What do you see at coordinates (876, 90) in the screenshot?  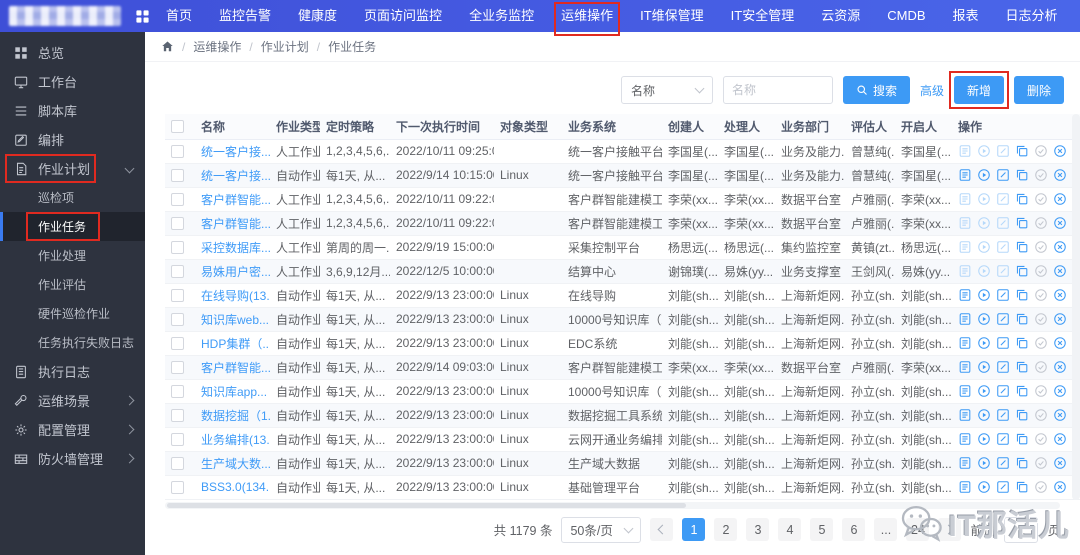 I see `search-button: 搜索` at bounding box center [876, 90].